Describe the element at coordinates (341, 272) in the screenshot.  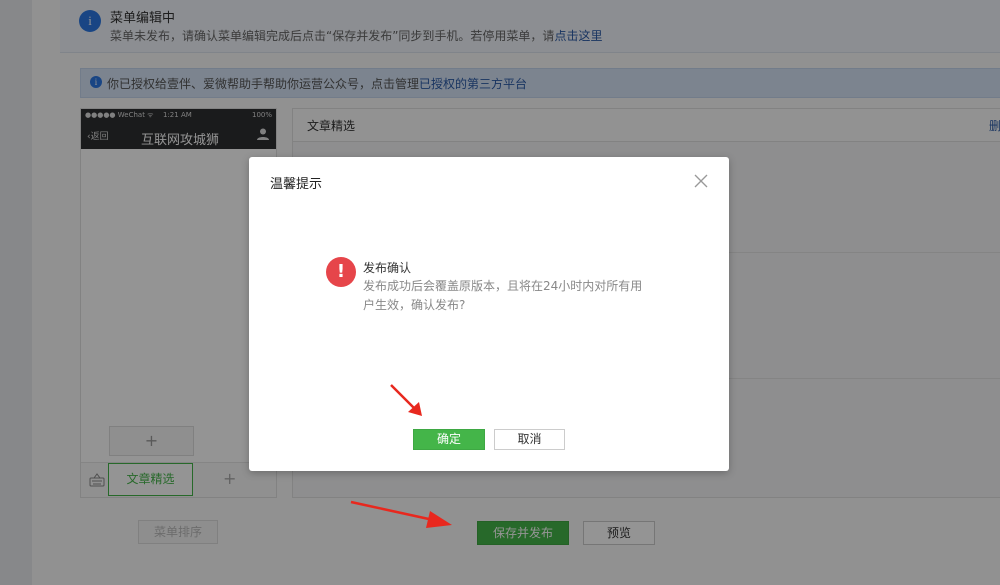
I see `exclamation-icon: !` at that location.